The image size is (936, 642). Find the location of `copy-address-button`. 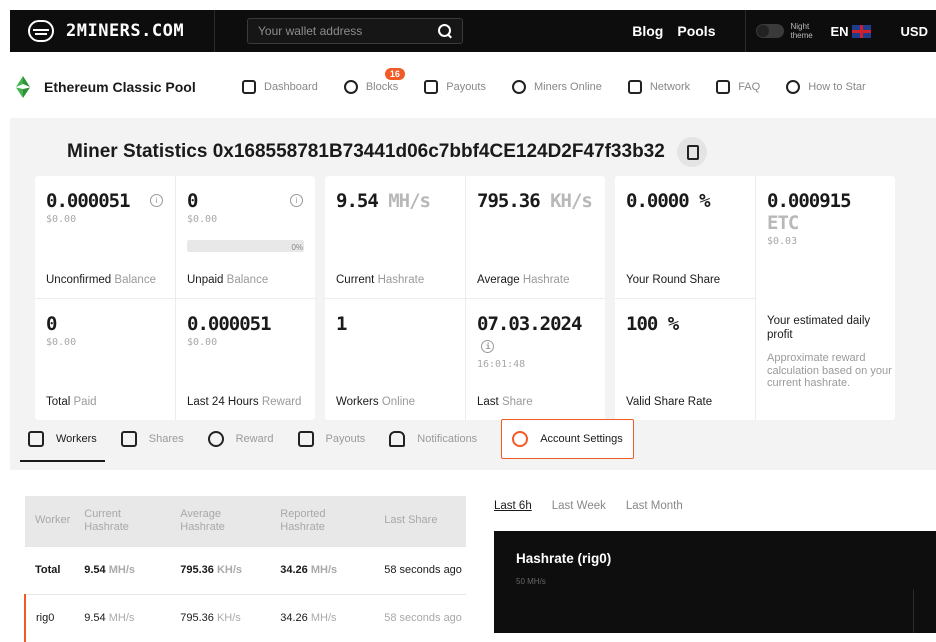

copy-address-button is located at coordinates (691, 152).